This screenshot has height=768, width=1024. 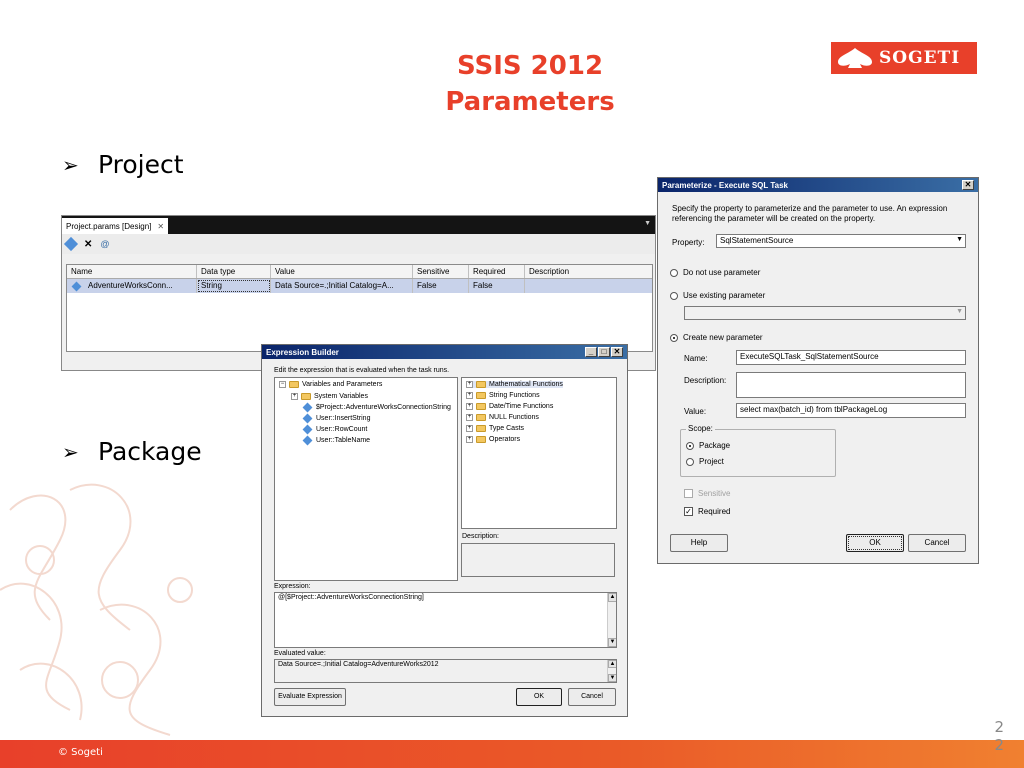 What do you see at coordinates (141, 164) in the screenshot?
I see `bullet-project-text: Project` at bounding box center [141, 164].